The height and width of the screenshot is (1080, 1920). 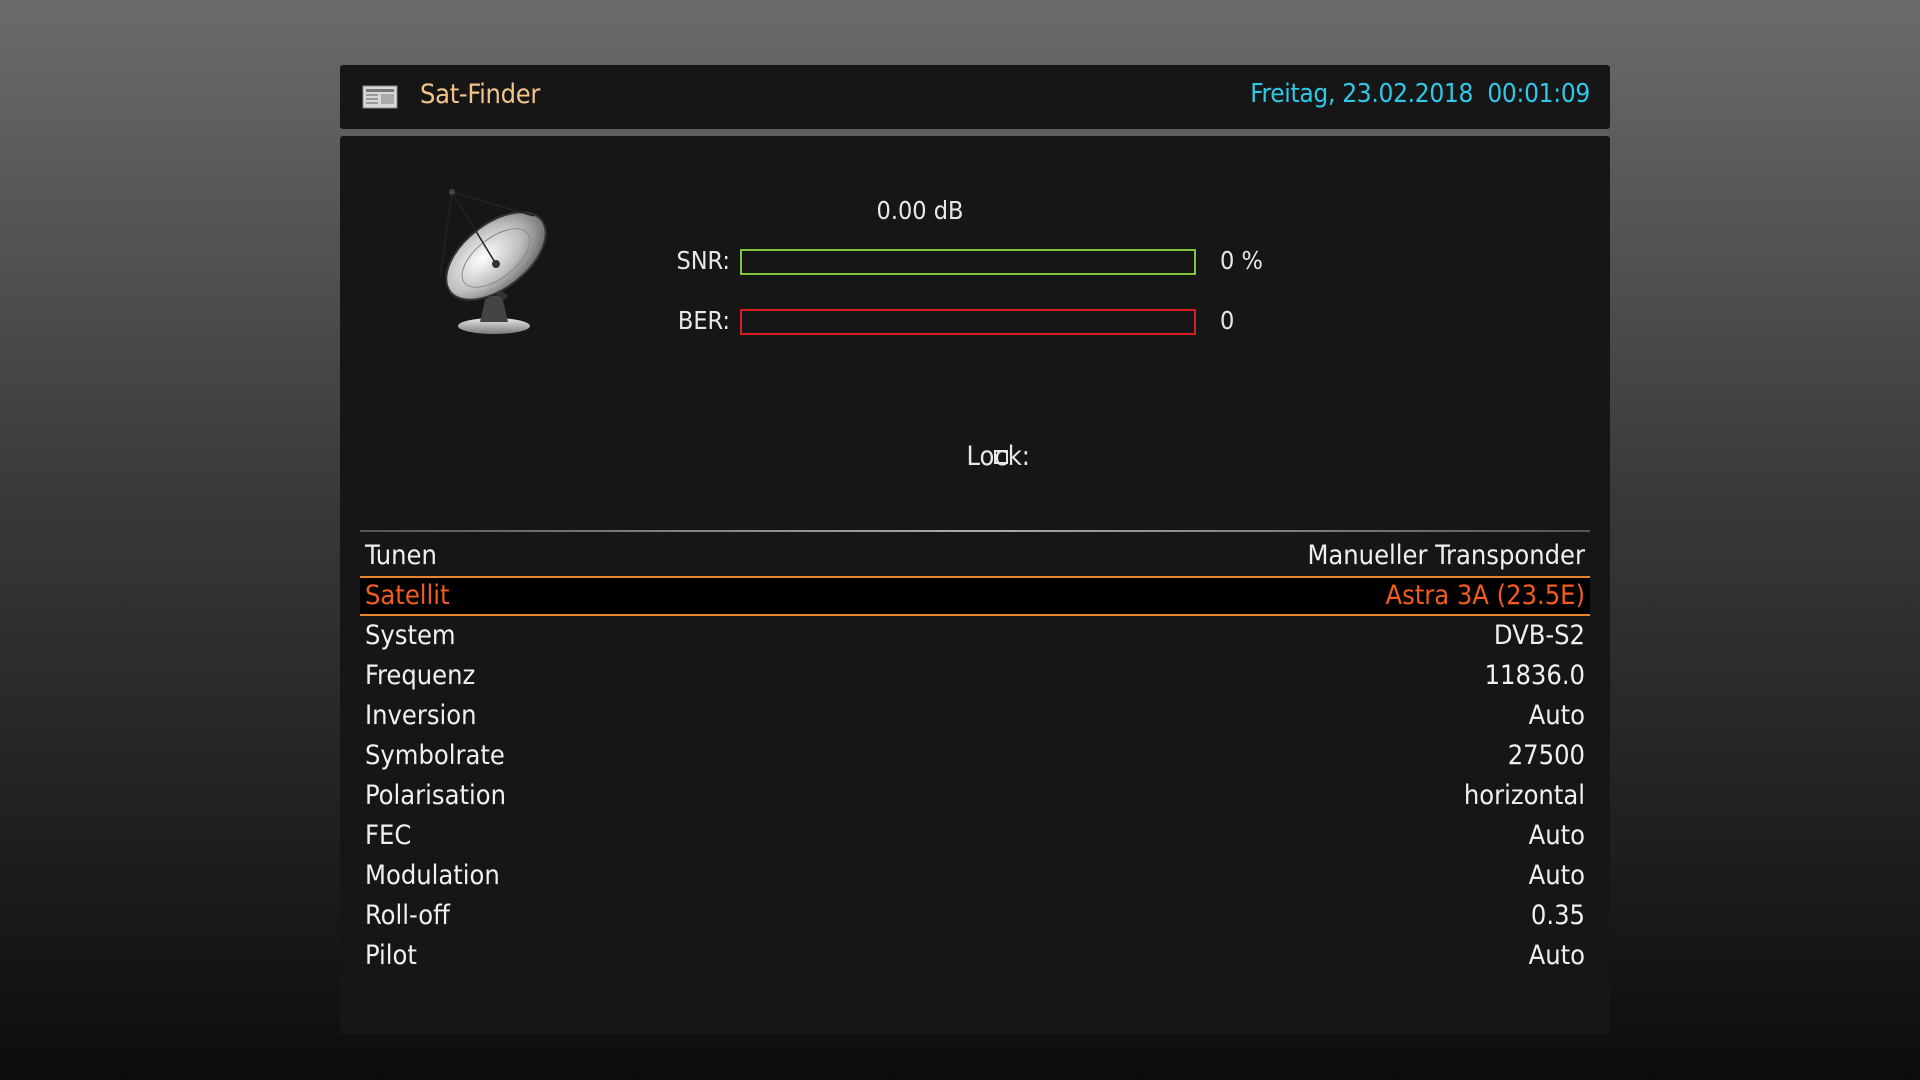 I want to click on setting-row-frequenz: Frequenz 11836.0, so click(x=975, y=676).